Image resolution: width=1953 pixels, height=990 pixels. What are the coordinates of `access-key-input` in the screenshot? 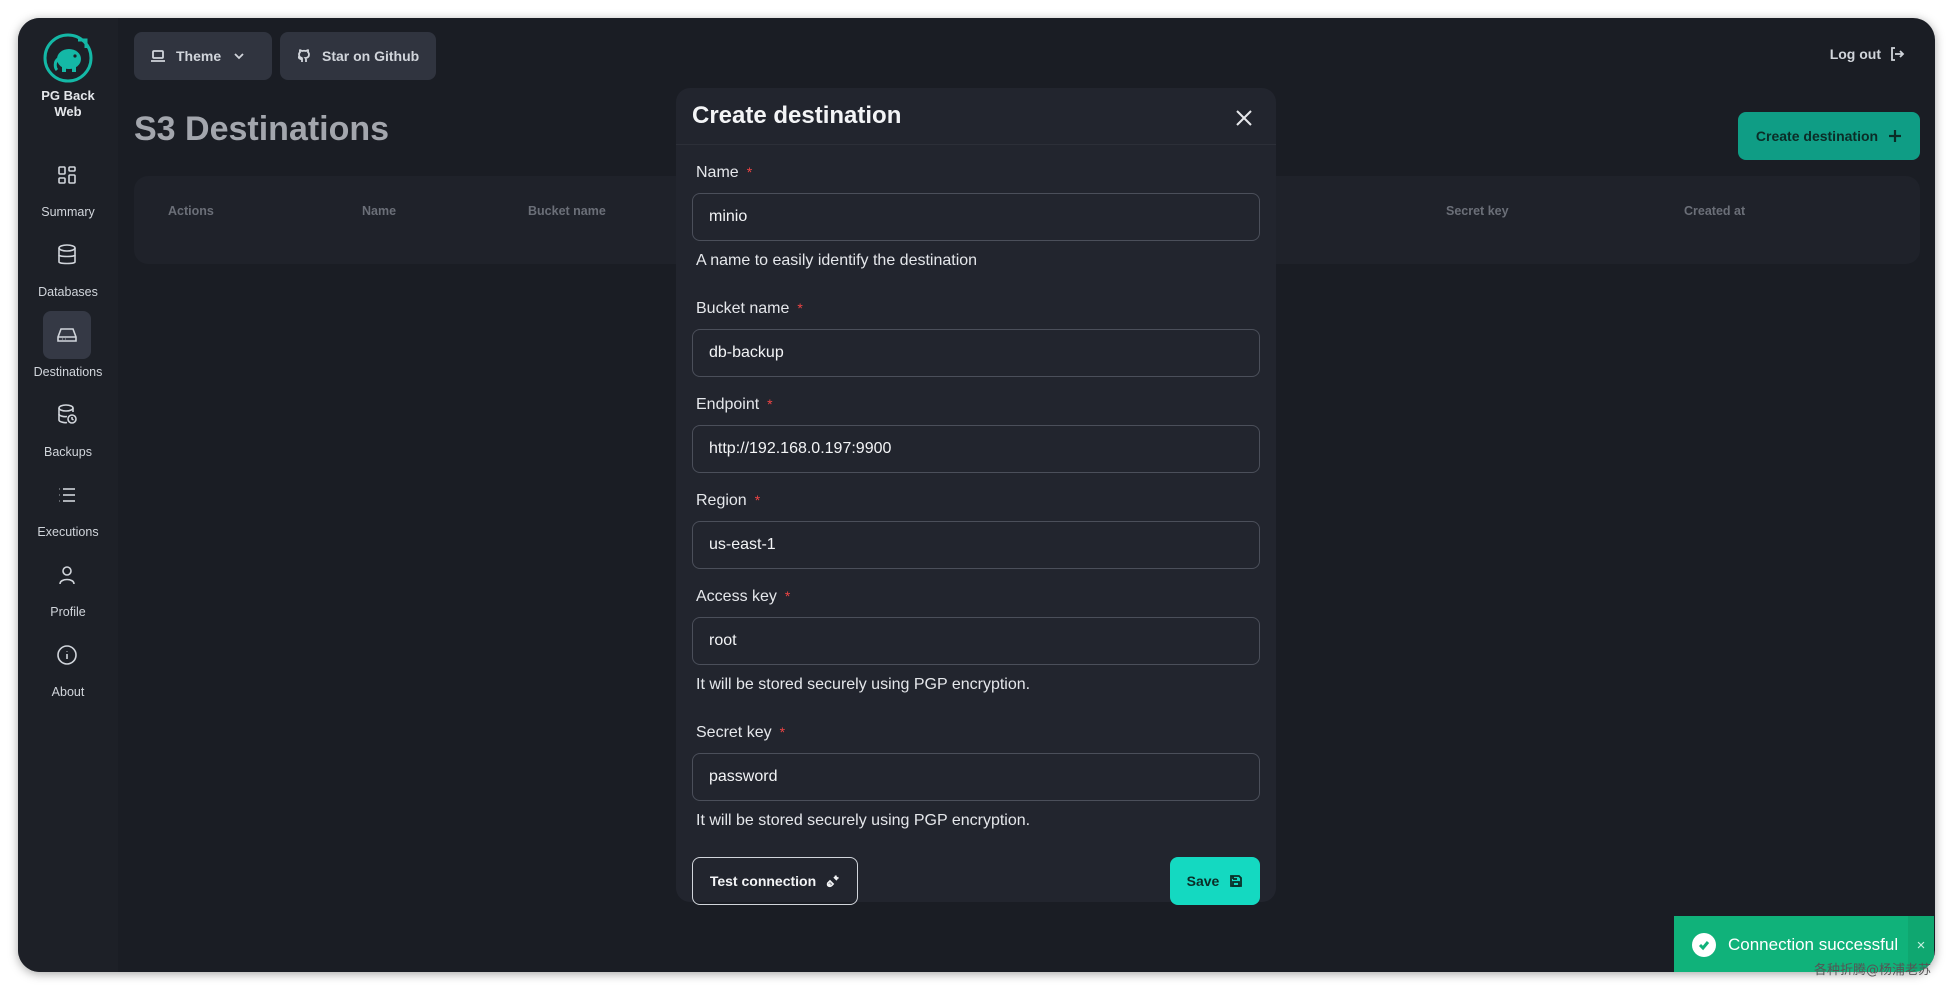 It's located at (976, 641).